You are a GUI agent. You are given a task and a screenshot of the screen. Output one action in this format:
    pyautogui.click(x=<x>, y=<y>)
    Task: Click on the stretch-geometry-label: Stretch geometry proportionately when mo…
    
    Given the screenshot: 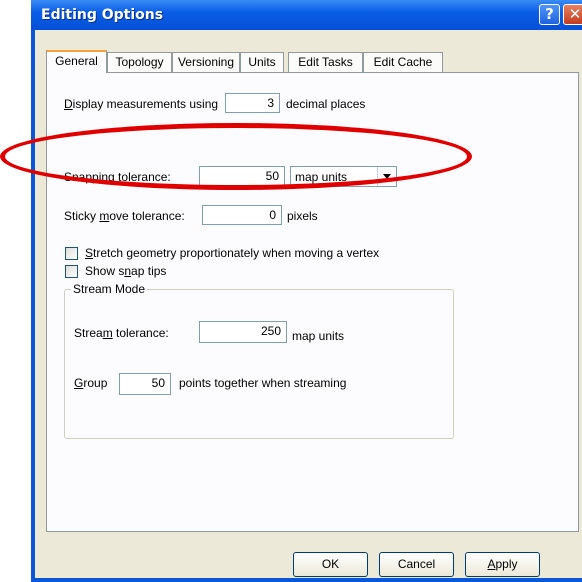 What is the action you would take?
    pyautogui.click(x=232, y=253)
    